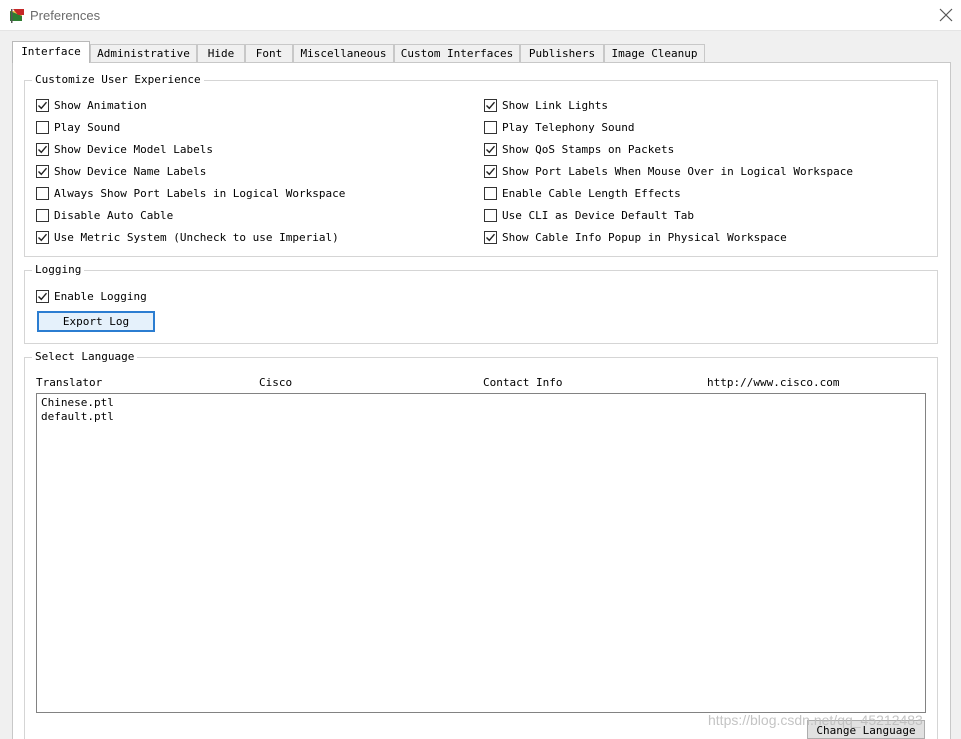 This screenshot has height=739, width=961. What do you see at coordinates (481, 417) in the screenshot?
I see `list-item: default.ptl` at bounding box center [481, 417].